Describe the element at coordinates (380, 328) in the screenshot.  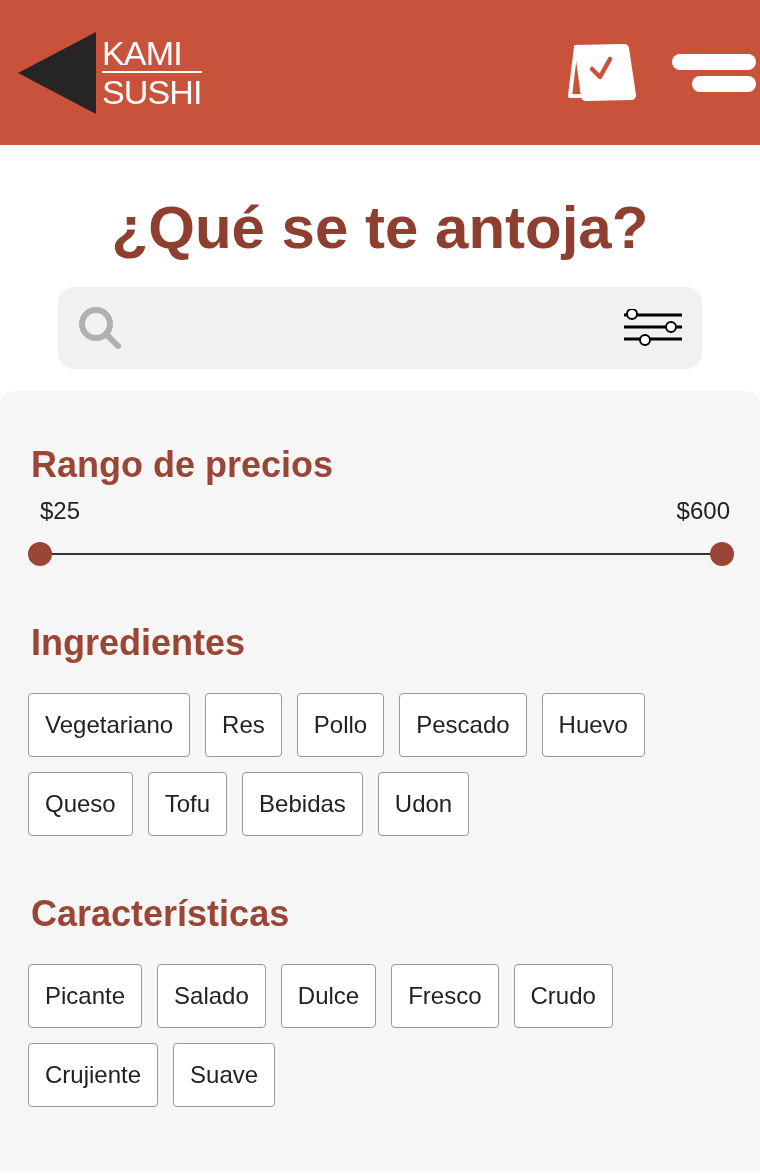
I see `search-field` at that location.